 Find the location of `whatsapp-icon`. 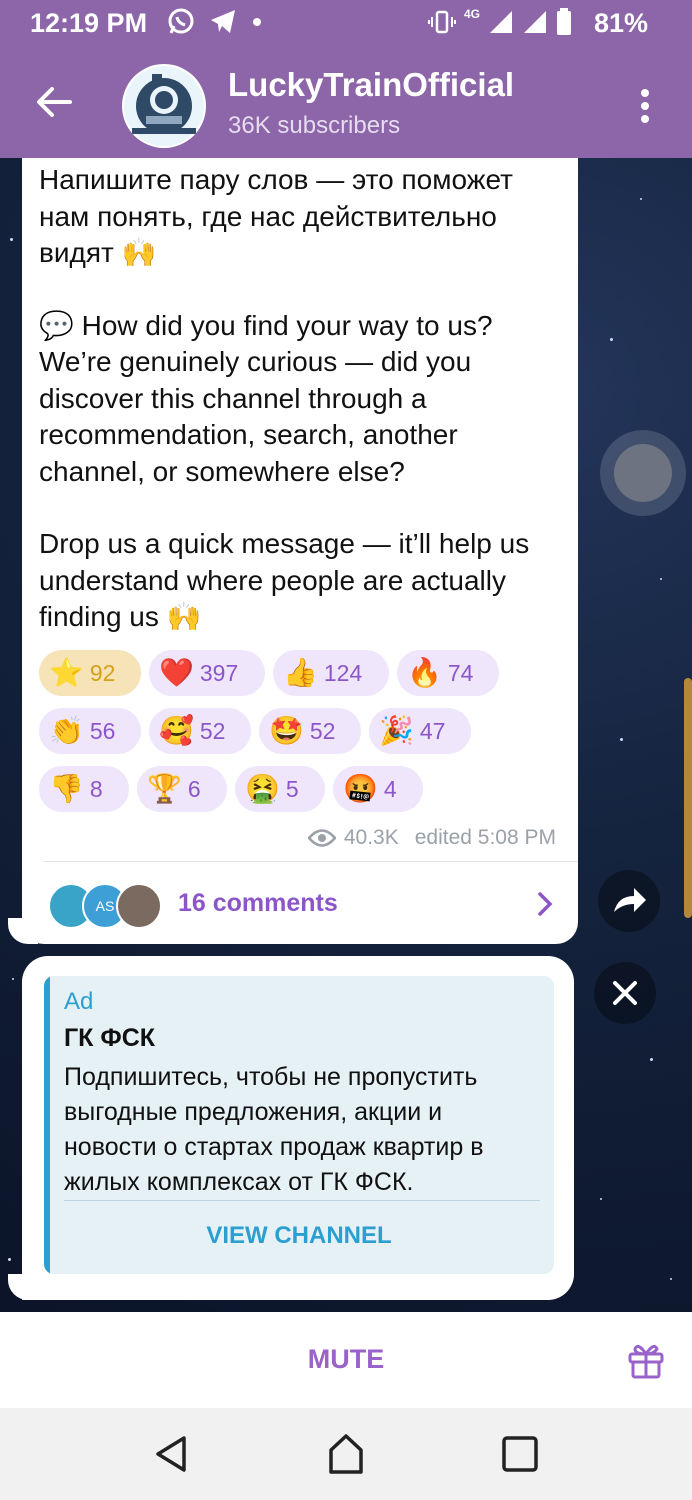

whatsapp-icon is located at coordinates (181, 21).